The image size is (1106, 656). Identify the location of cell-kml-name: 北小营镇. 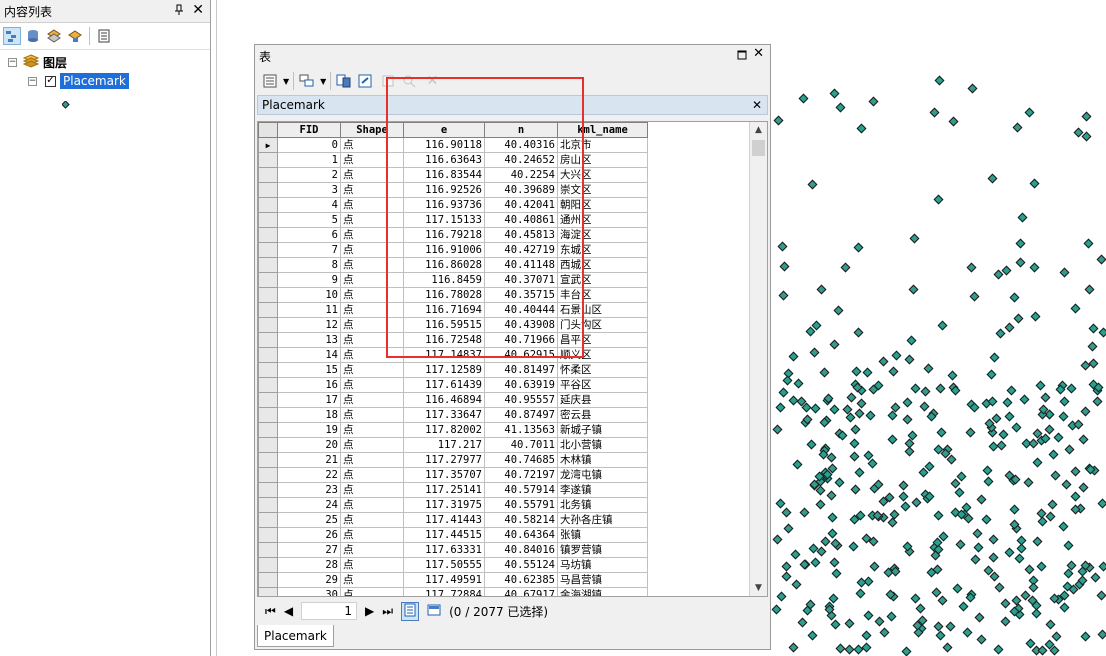
(602, 445).